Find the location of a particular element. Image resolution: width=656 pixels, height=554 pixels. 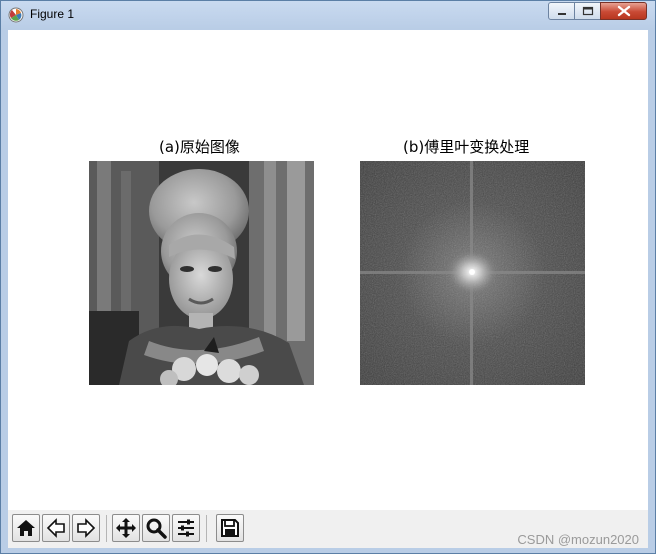

forward-arrow-icon is located at coordinates (86, 528).